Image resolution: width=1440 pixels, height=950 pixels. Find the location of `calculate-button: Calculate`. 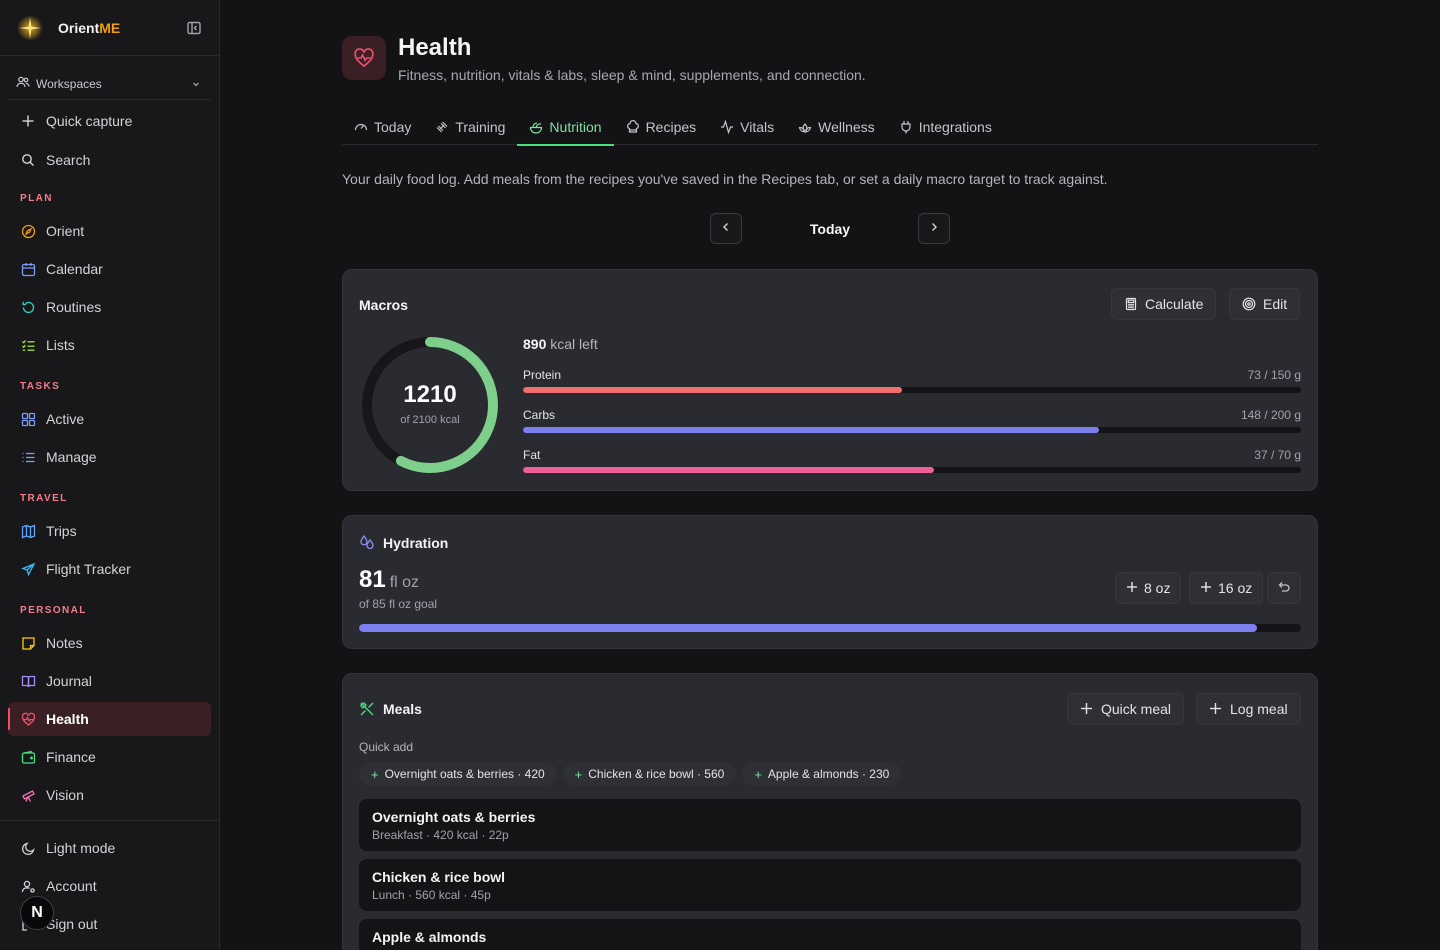

calculate-button: Calculate is located at coordinates (1164, 304).